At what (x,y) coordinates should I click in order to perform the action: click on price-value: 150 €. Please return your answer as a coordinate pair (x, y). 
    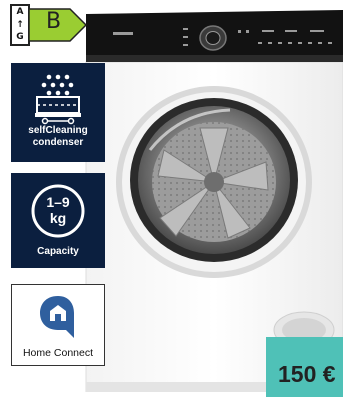
    Looking at the image, I should click on (307, 374).